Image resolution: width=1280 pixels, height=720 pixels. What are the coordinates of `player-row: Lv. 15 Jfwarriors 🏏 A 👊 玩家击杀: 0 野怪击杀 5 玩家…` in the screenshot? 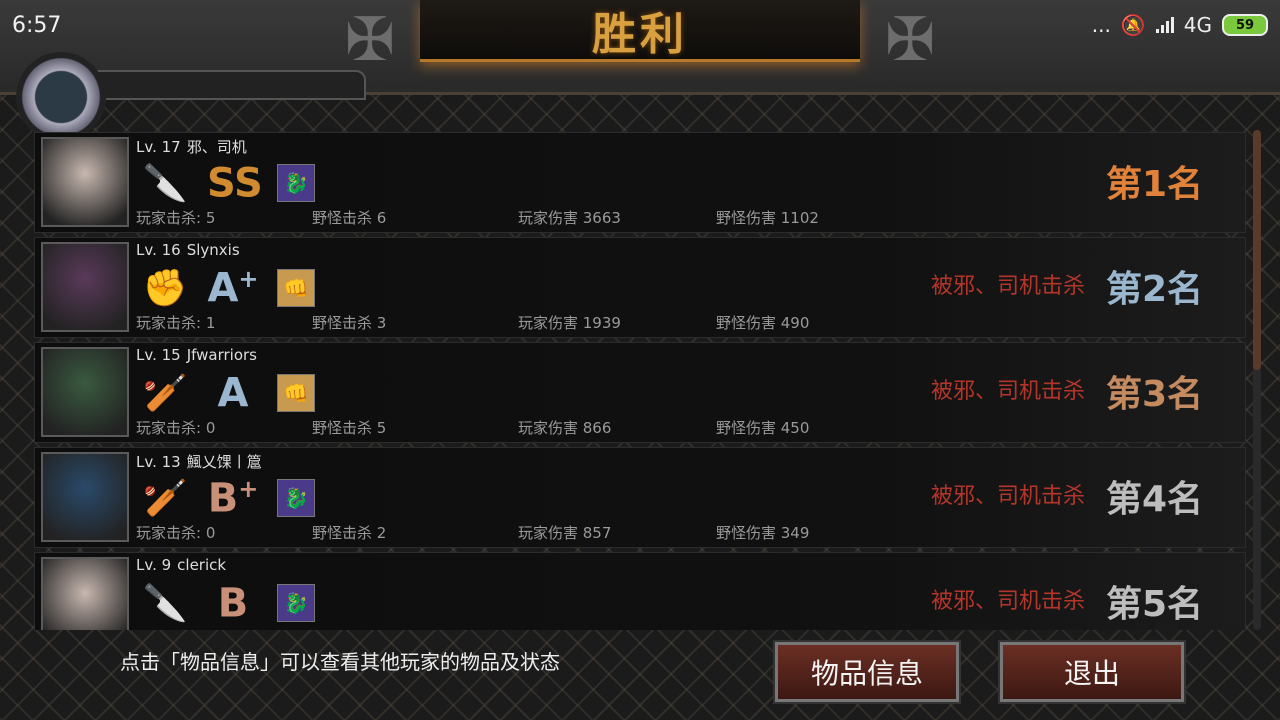 It's located at (640, 392).